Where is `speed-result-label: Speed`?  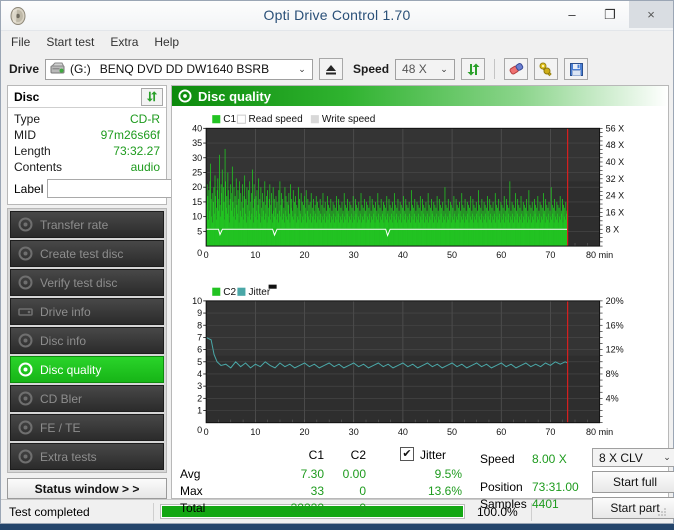 speed-result-label: Speed is located at coordinates (497, 459).